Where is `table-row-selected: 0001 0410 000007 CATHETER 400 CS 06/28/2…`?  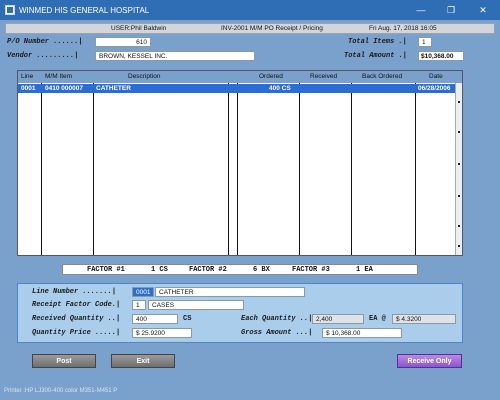 table-row-selected: 0001 0410 000007 CATHETER 400 CS 06/28/2… is located at coordinates (240, 88).